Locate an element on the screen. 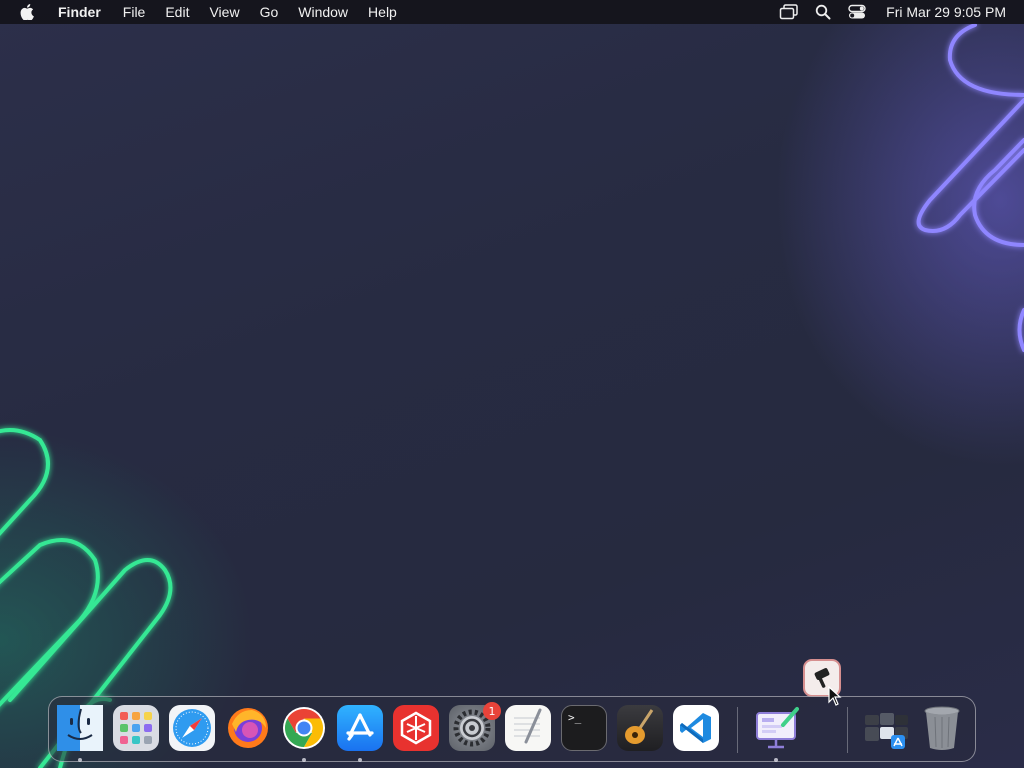 This screenshot has height=768, width=1024. wps-office-icon is located at coordinates (416, 728).